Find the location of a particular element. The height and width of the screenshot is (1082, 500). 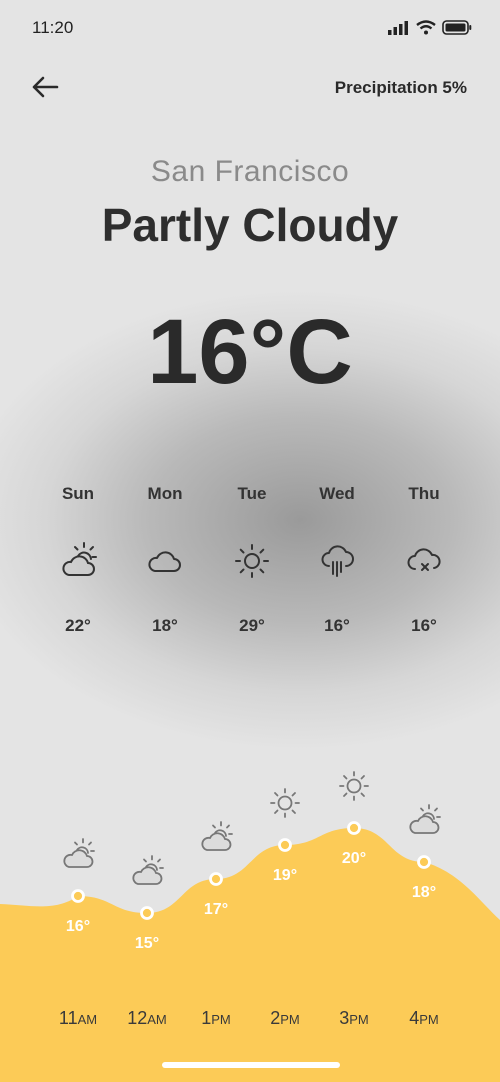

precipitation-label: Precipitation 5% is located at coordinates (400, 87).